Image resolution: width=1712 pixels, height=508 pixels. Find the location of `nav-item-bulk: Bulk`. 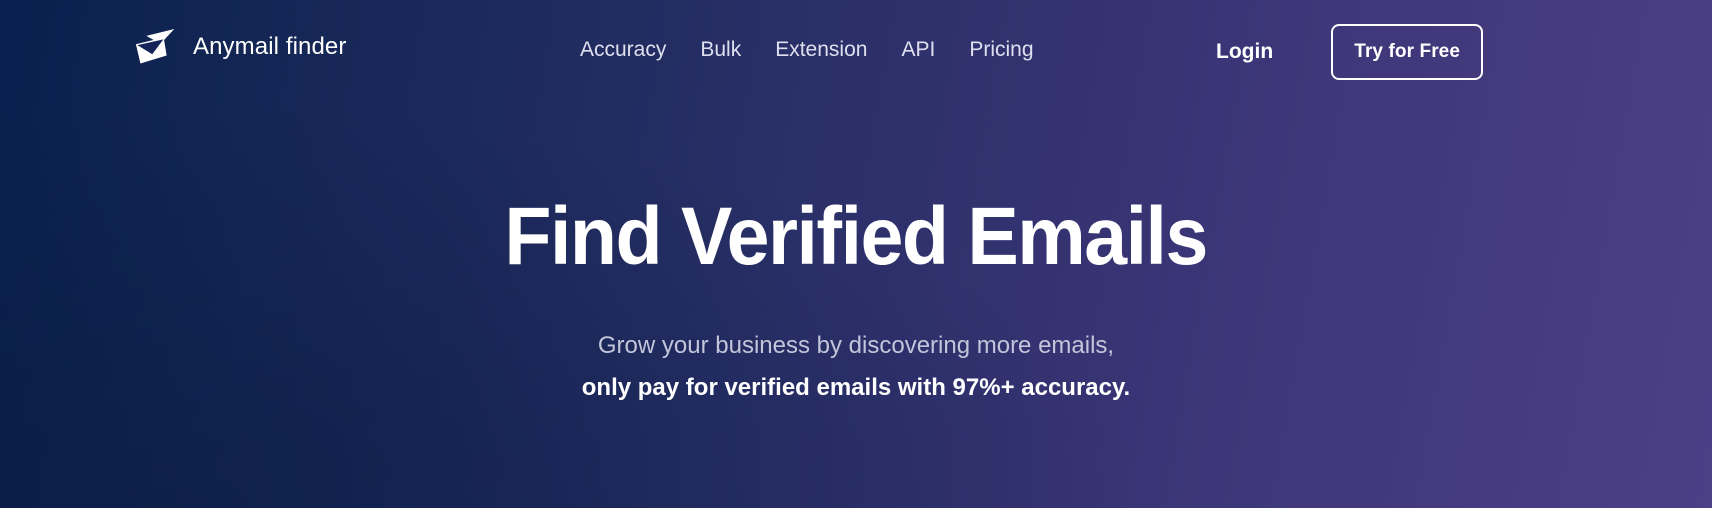

nav-item-bulk: Bulk is located at coordinates (720, 50).